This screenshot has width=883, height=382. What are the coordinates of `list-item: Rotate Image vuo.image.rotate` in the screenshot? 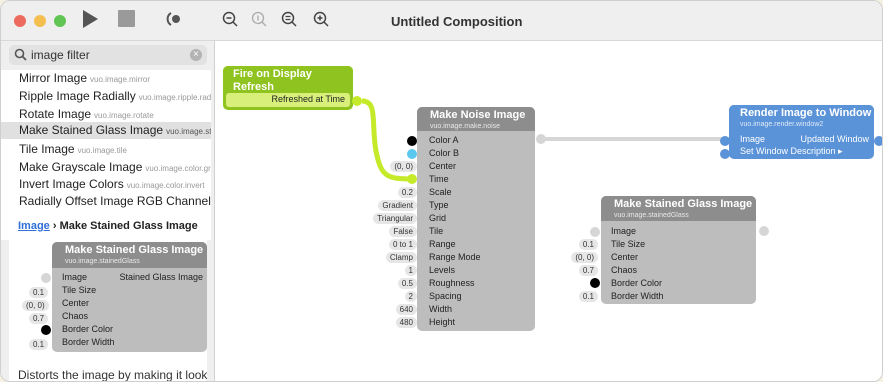 It's located at (106, 114).